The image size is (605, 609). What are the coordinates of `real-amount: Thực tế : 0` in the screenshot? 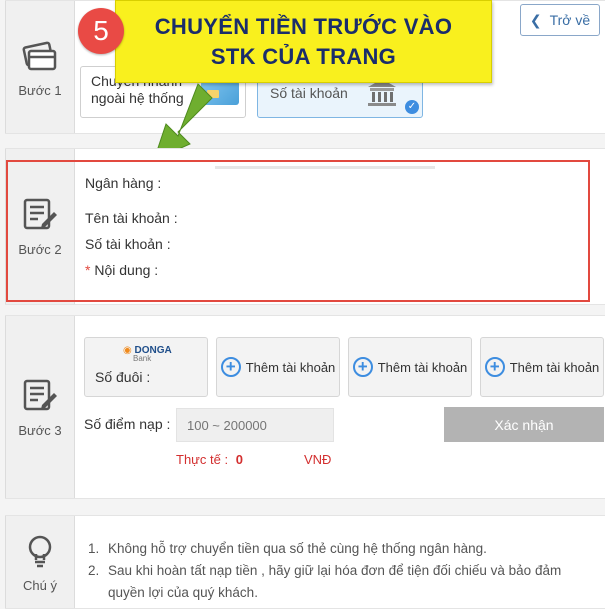 It's located at (209, 459).